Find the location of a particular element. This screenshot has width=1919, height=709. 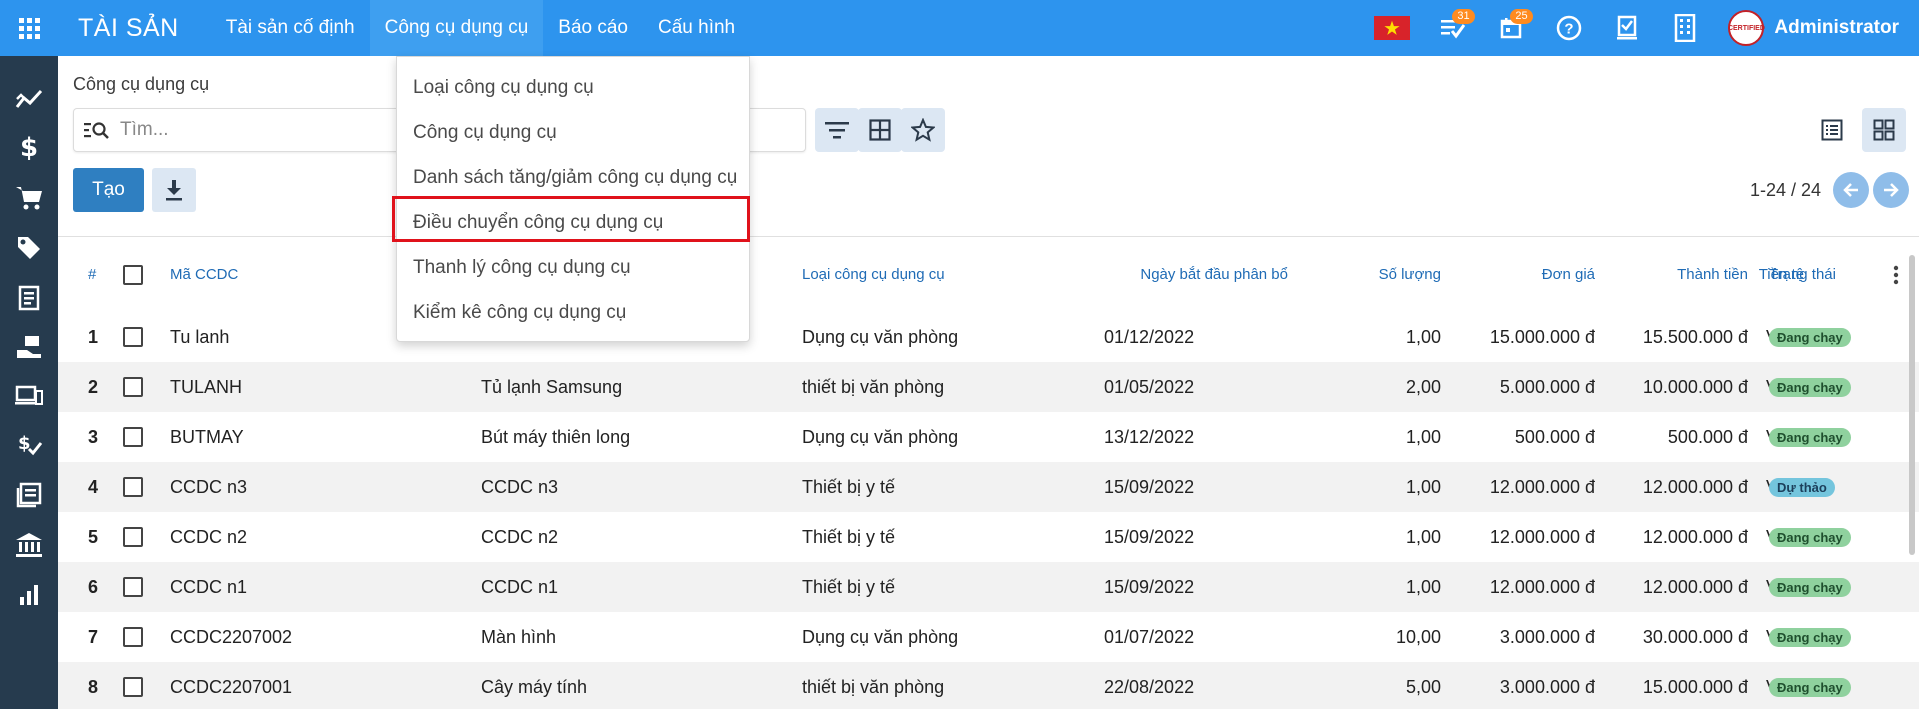

status-badge: Dự thảo is located at coordinates (1802, 487).